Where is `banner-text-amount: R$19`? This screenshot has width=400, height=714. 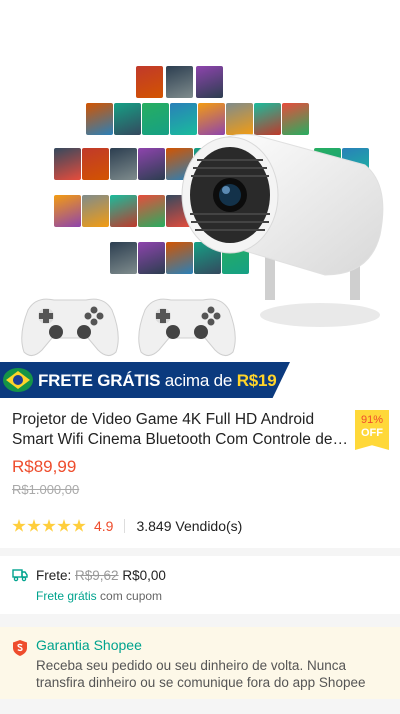
banner-text-amount: R$19 is located at coordinates (256, 380).